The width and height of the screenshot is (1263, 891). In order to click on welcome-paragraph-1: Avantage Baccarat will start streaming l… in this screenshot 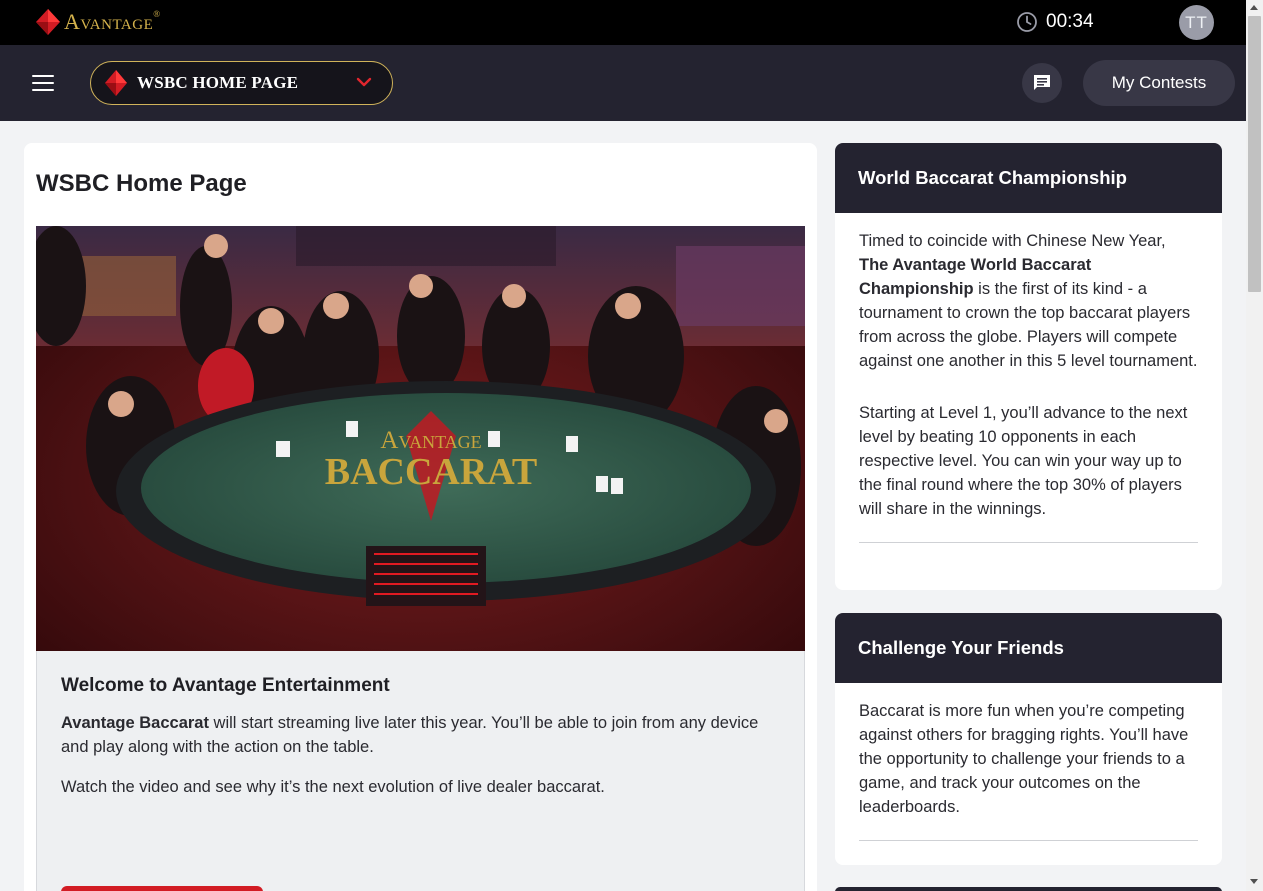, I will do `click(410, 735)`.